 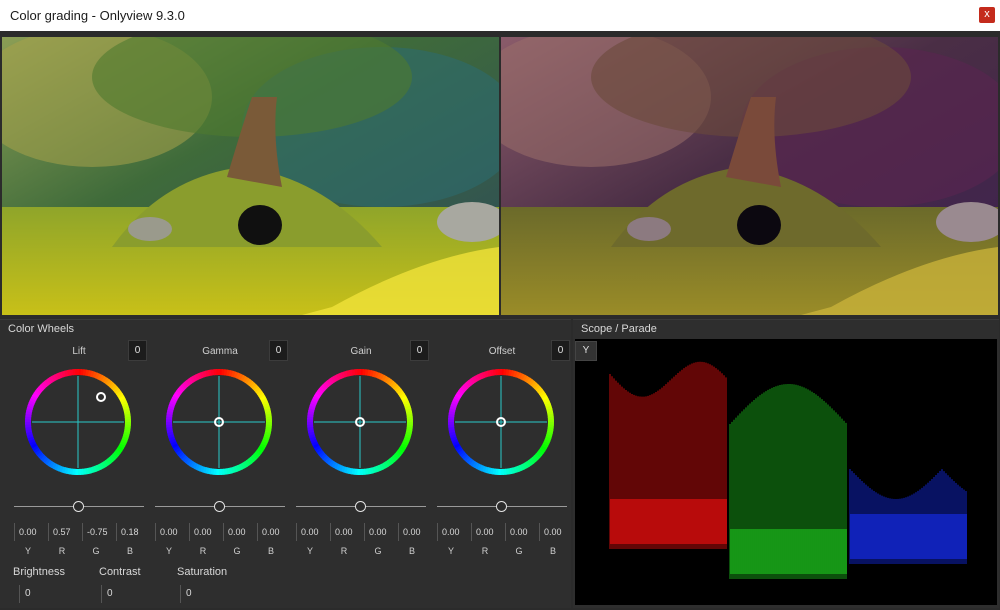 I want to click on gamma-slider-knob, so click(x=219, y=506).